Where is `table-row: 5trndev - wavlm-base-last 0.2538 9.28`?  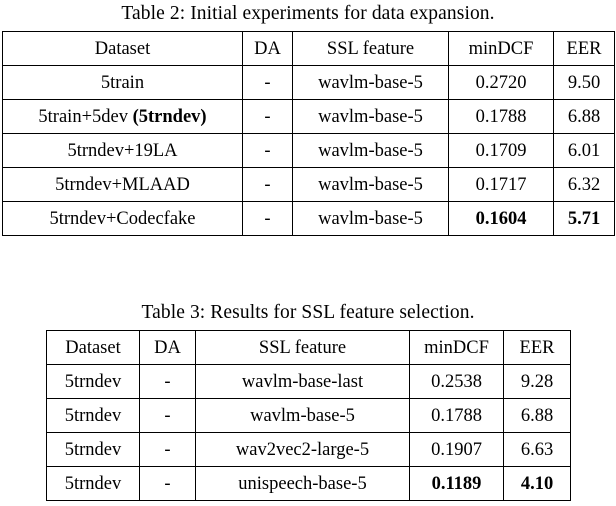
table-row: 5trndev - wavlm-base-last 0.2538 9.28 is located at coordinates (308, 381).